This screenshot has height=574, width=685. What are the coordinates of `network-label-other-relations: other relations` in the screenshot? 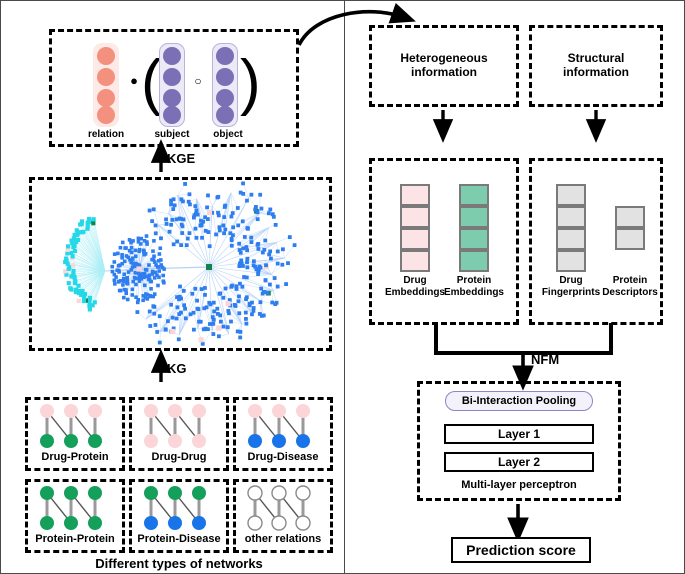 It's located at (283, 539).